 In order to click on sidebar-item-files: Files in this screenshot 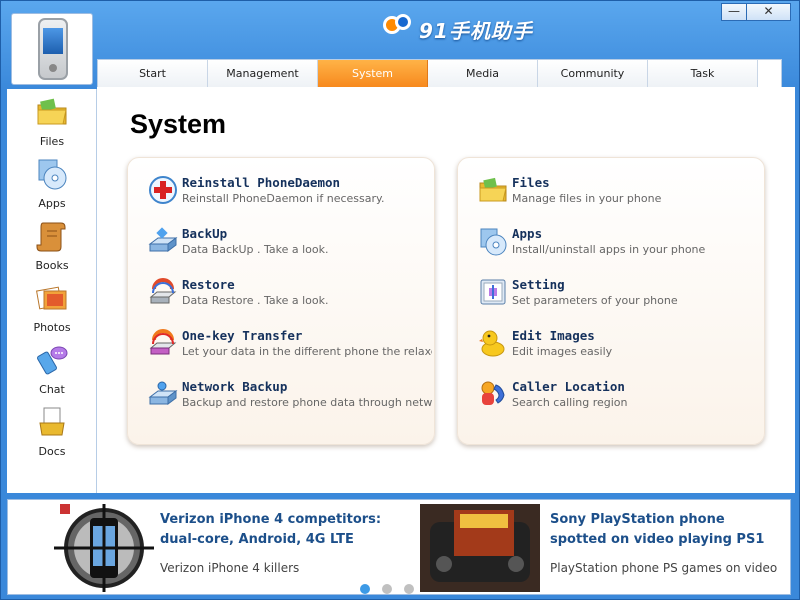, I will do `click(52, 121)`.